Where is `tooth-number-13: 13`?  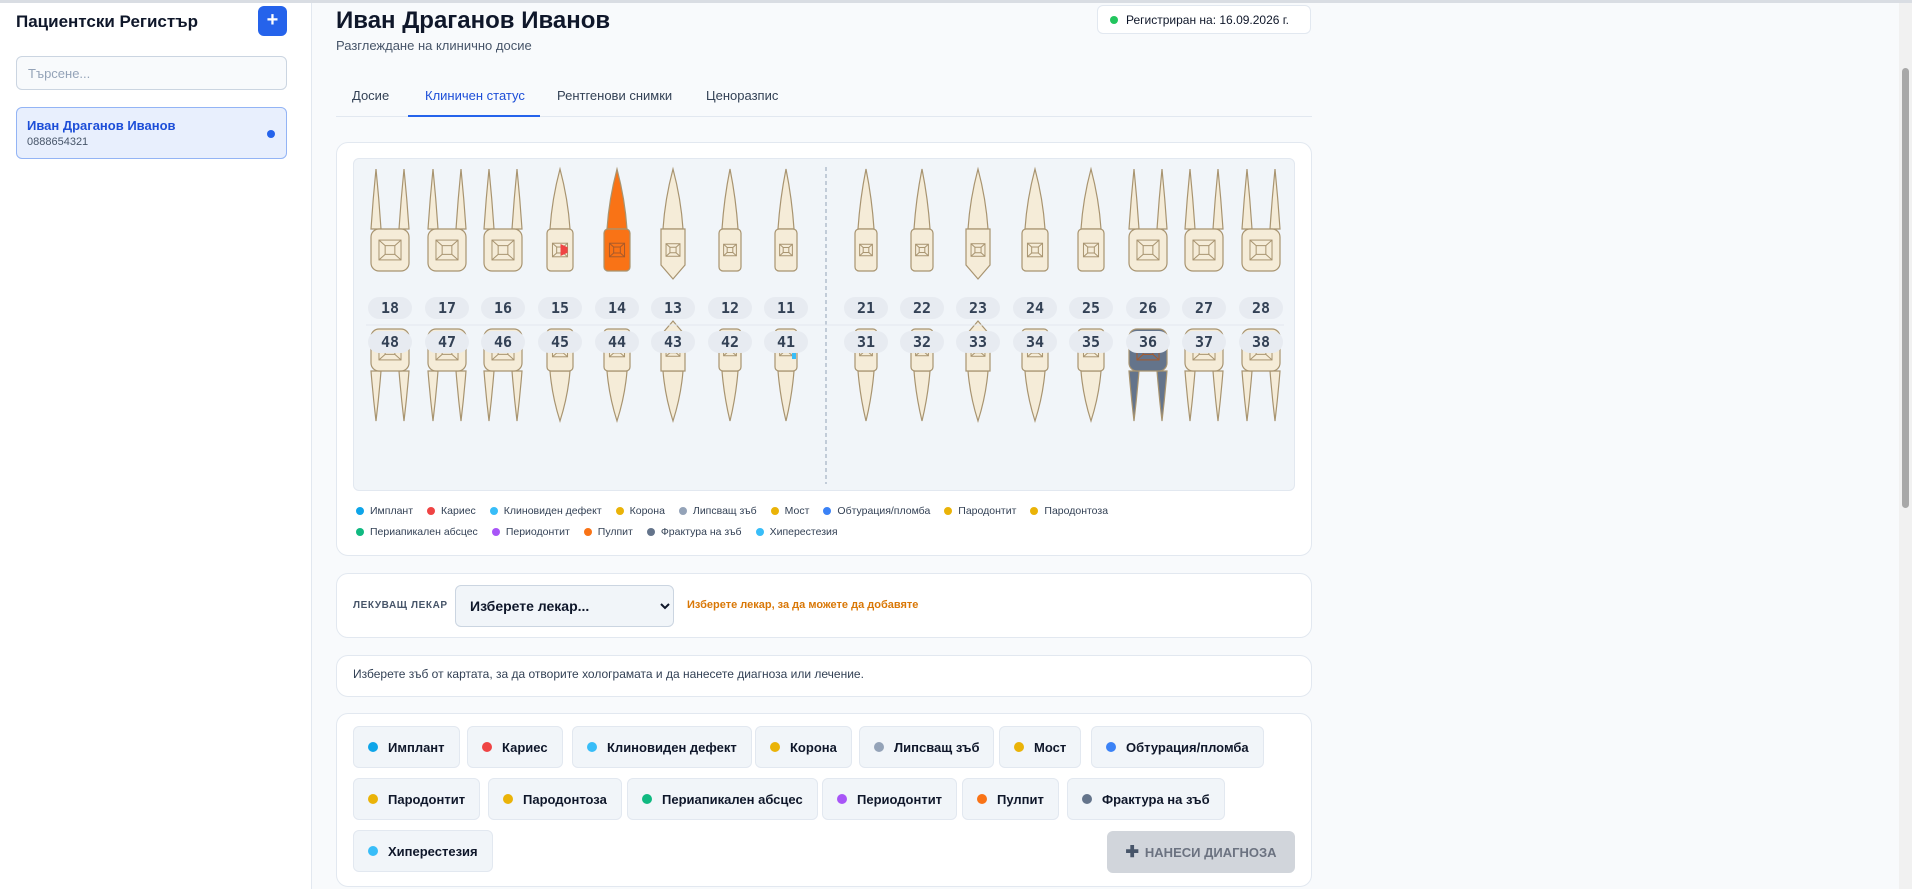 tooth-number-13: 13 is located at coordinates (673, 308).